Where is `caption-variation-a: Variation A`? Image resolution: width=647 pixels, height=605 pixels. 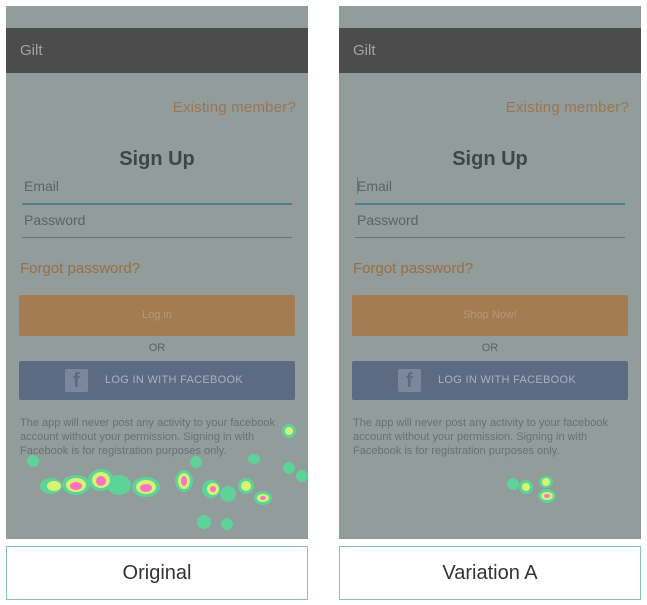 caption-variation-a: Variation A is located at coordinates (490, 573).